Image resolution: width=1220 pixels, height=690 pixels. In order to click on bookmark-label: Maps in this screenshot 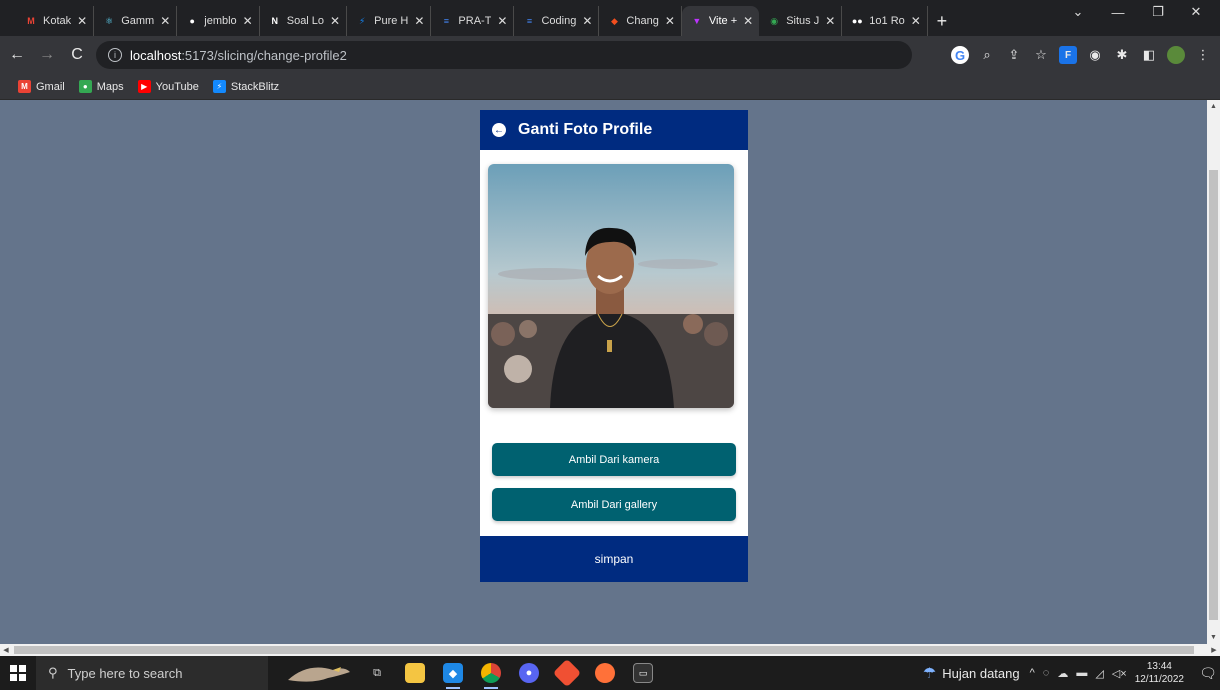, I will do `click(110, 86)`.